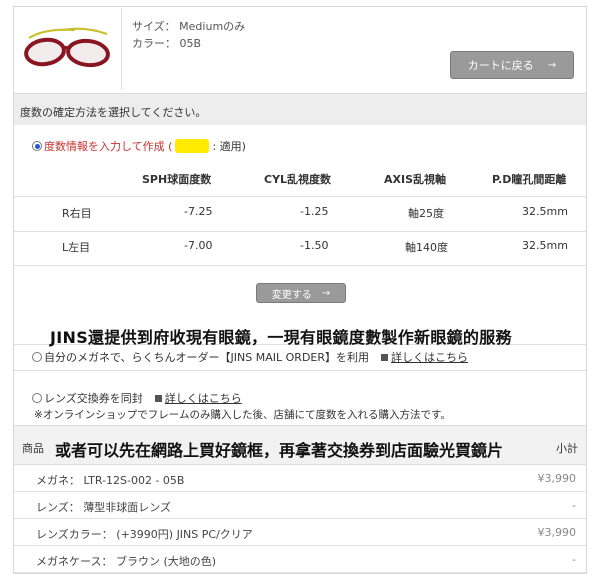 This screenshot has width=600, height=580. I want to click on right-cyl-value: -1.25, so click(314, 211).